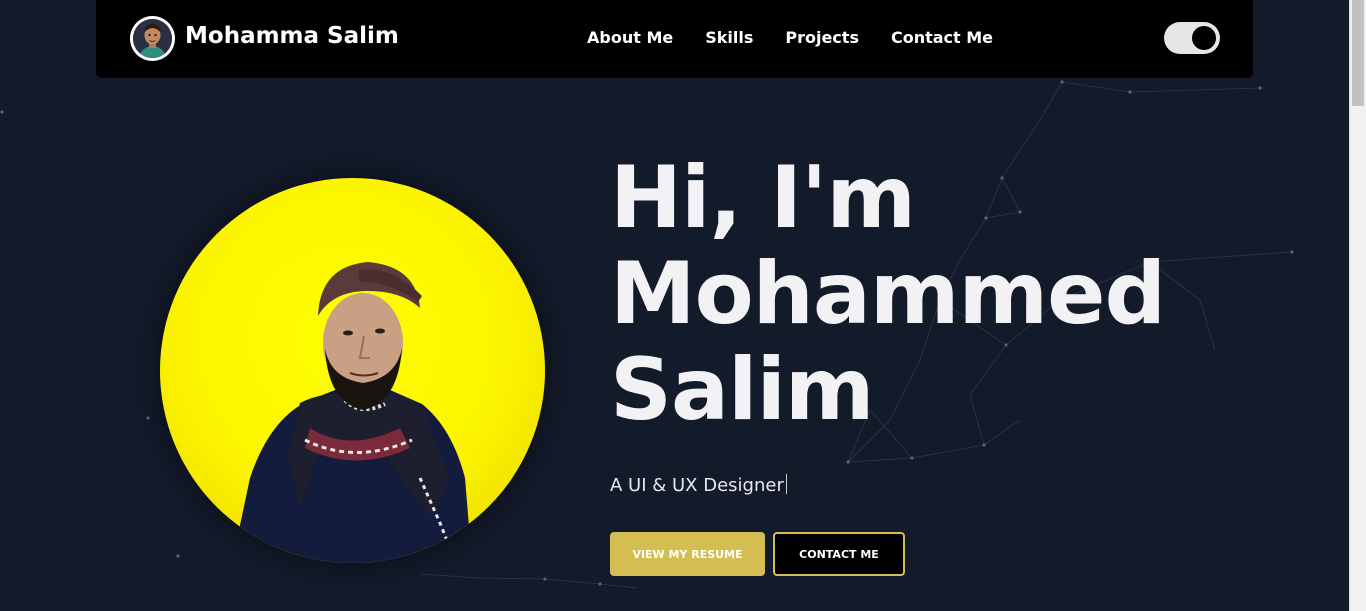  What do you see at coordinates (630, 37) in the screenshot?
I see `nav-link-about-me: About Me` at bounding box center [630, 37].